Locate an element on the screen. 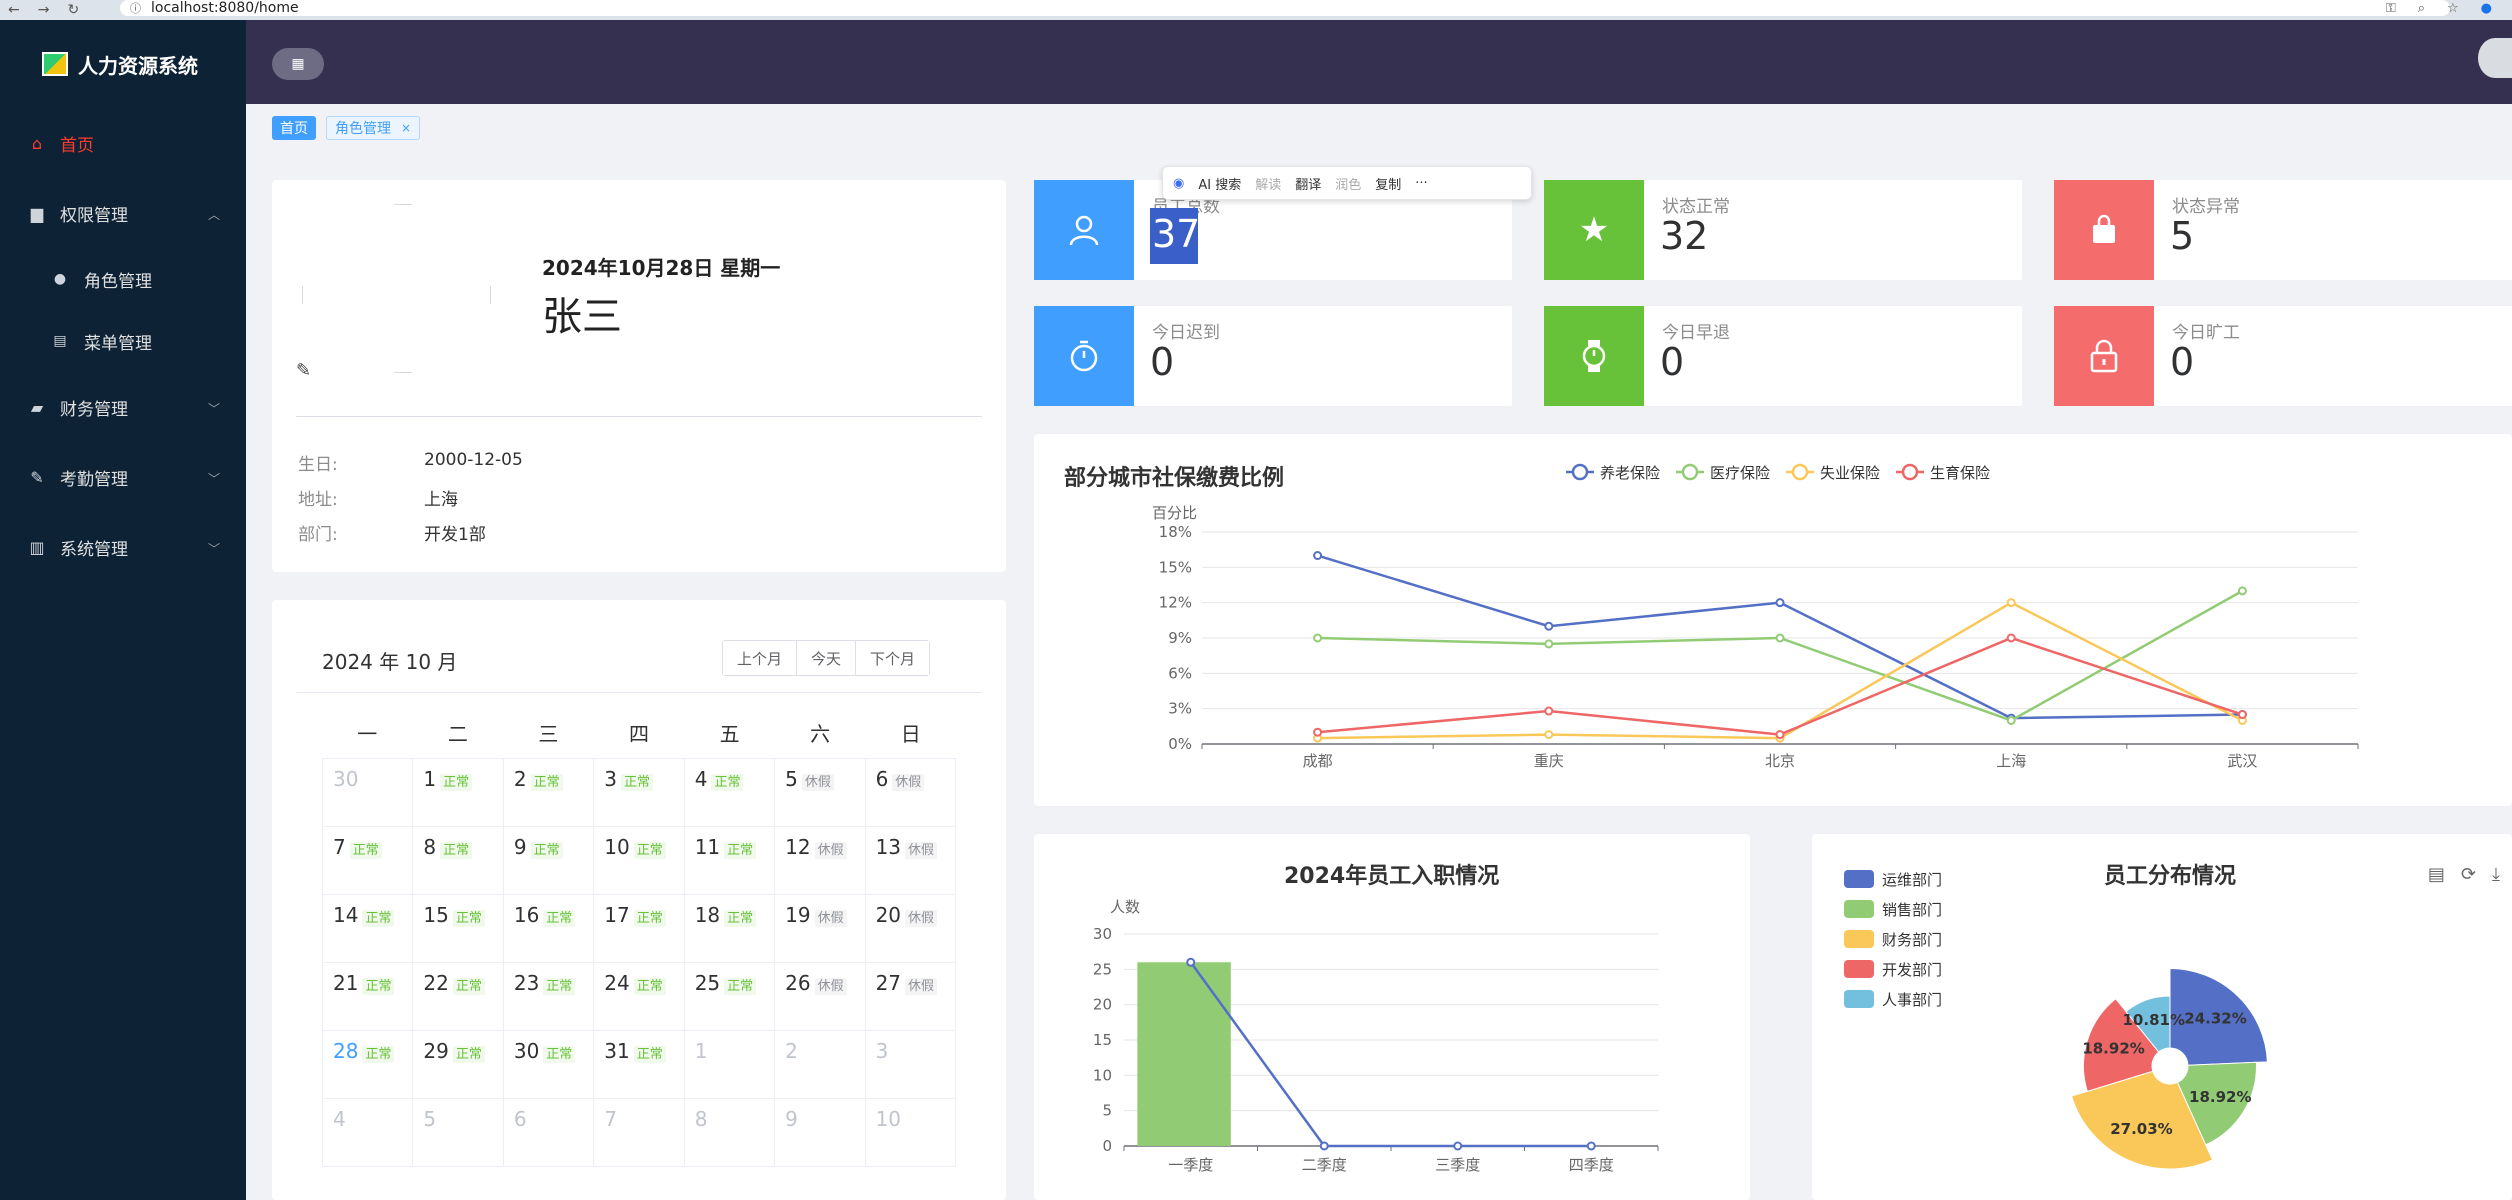 The width and height of the screenshot is (2512, 1200). calendar-day: 24 正常 is located at coordinates (639, 997).